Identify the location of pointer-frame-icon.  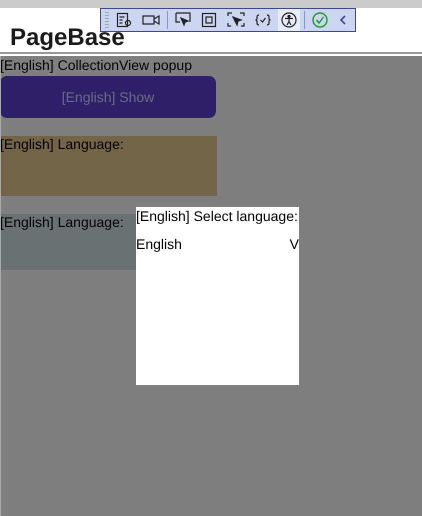
(236, 20).